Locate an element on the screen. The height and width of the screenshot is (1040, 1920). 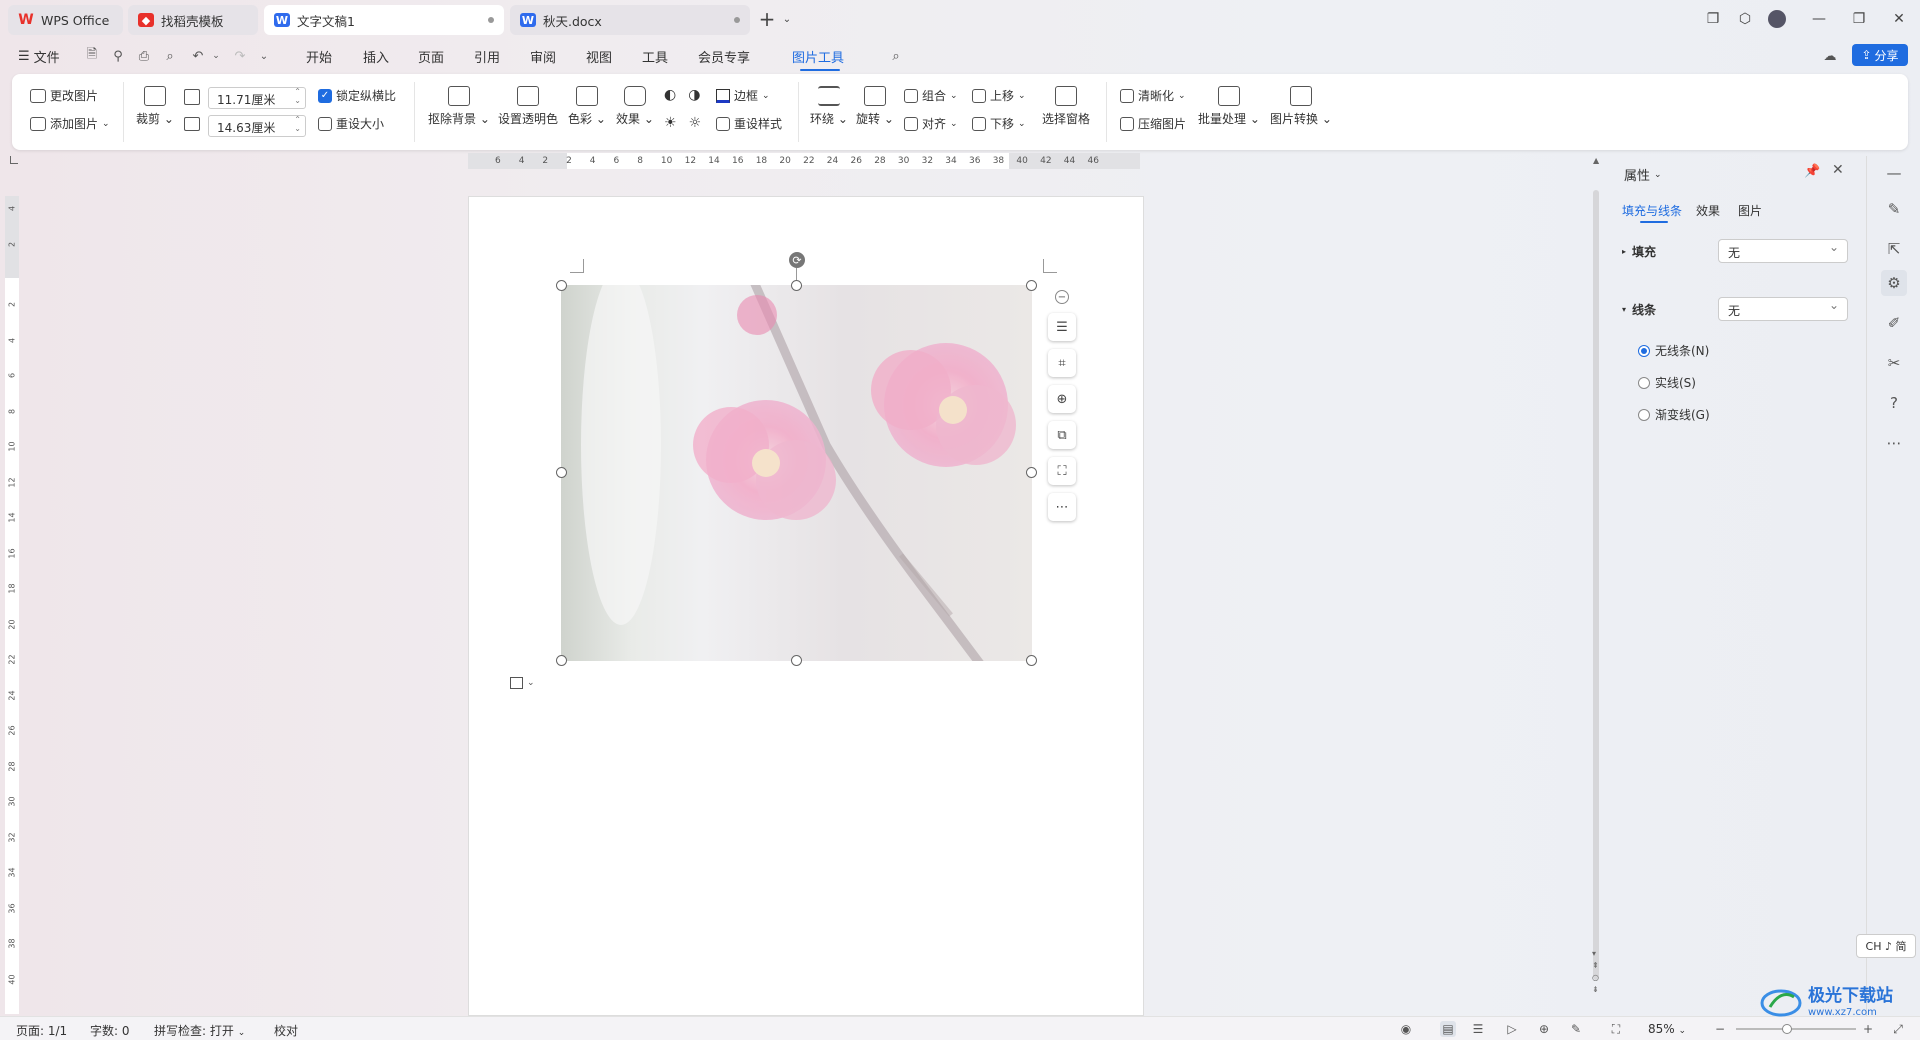
tab-effects: 效果 is located at coordinates (1708, 210).